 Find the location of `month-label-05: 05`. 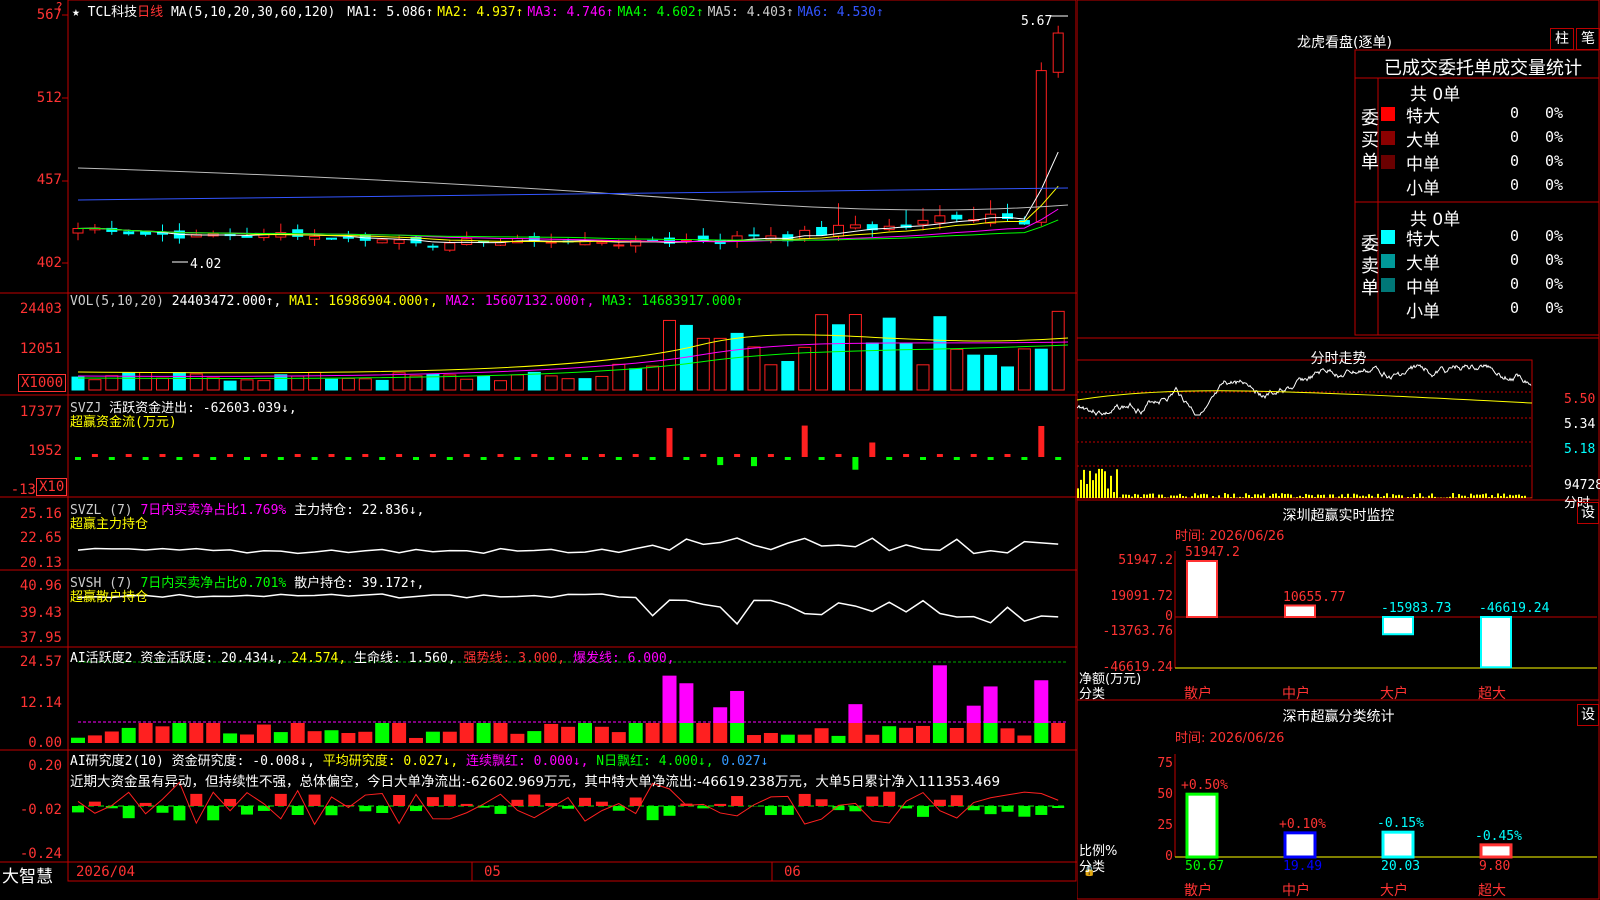

month-label-05: 05 is located at coordinates (492, 872).